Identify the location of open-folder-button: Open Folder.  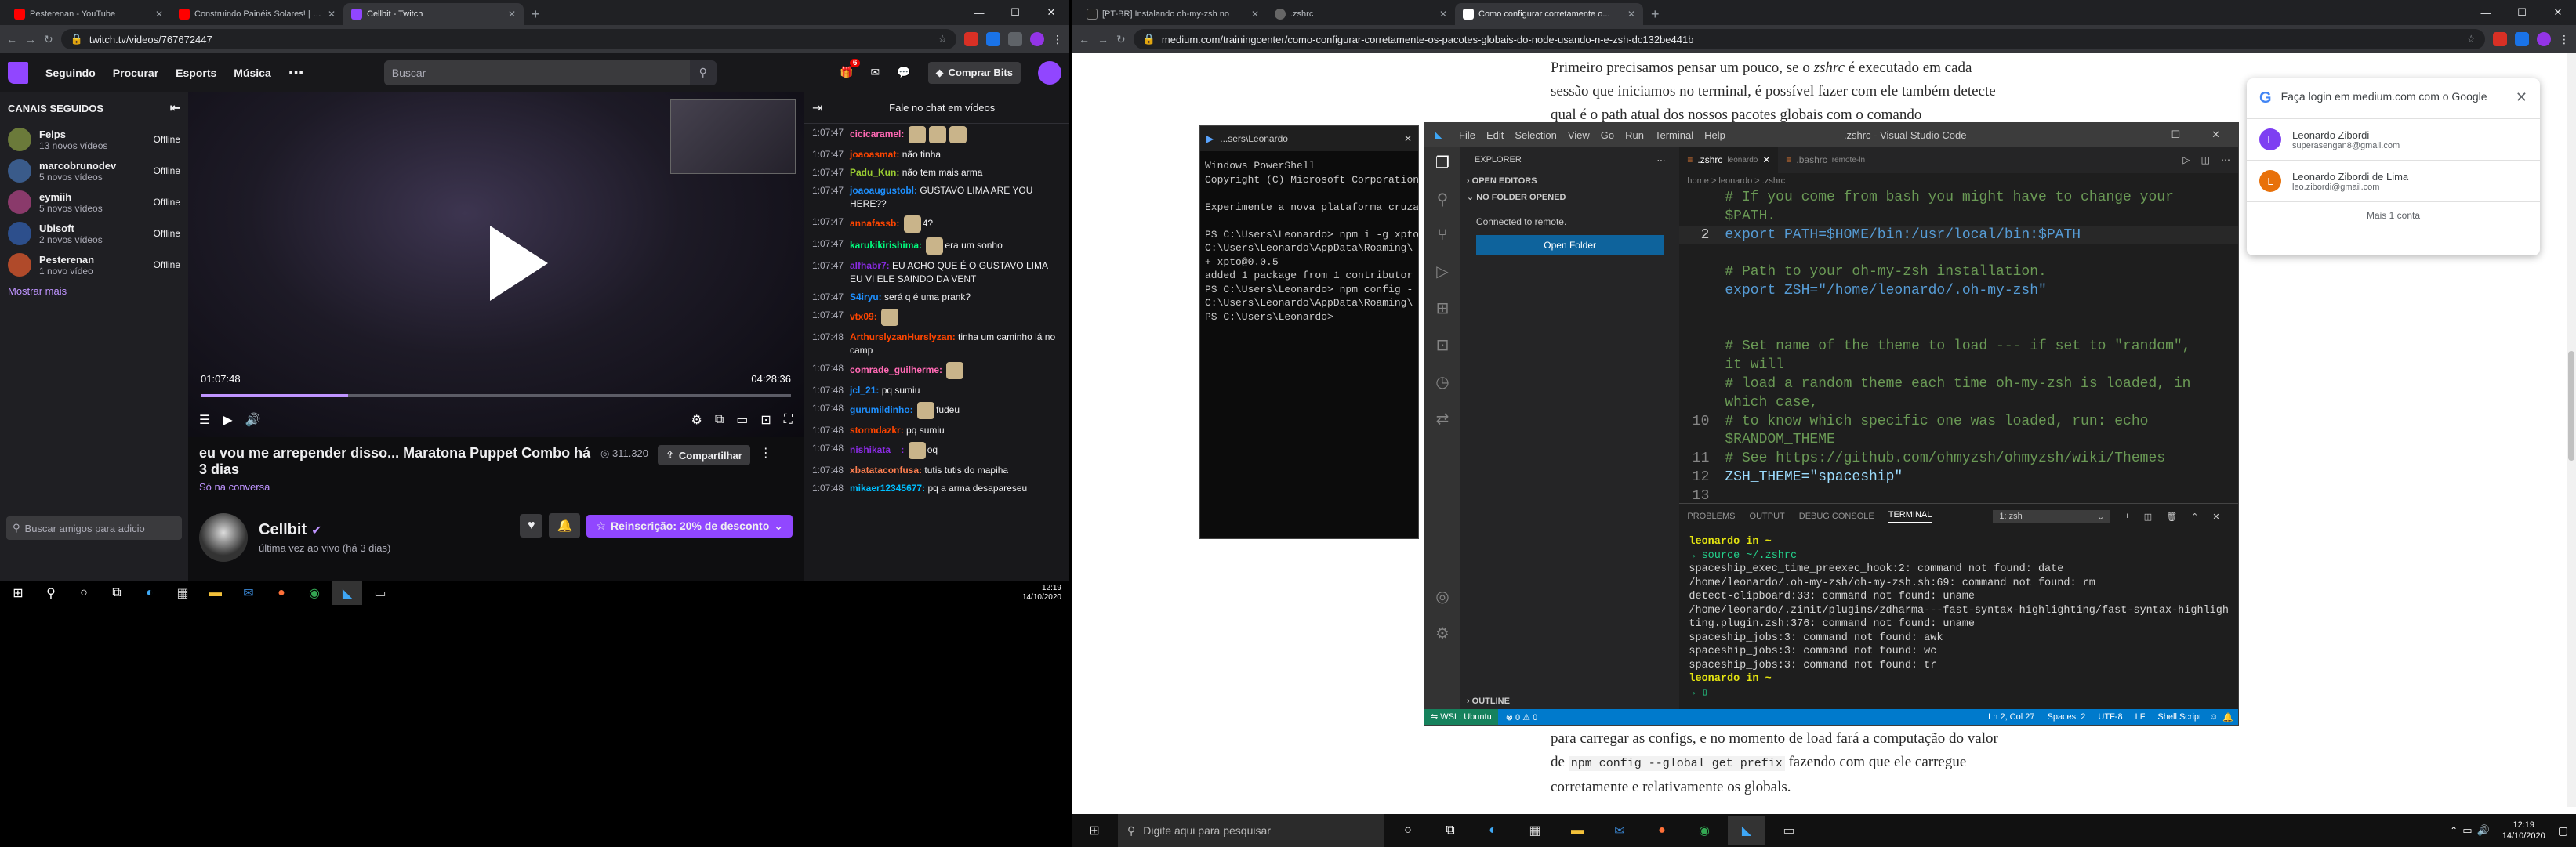
(1570, 245).